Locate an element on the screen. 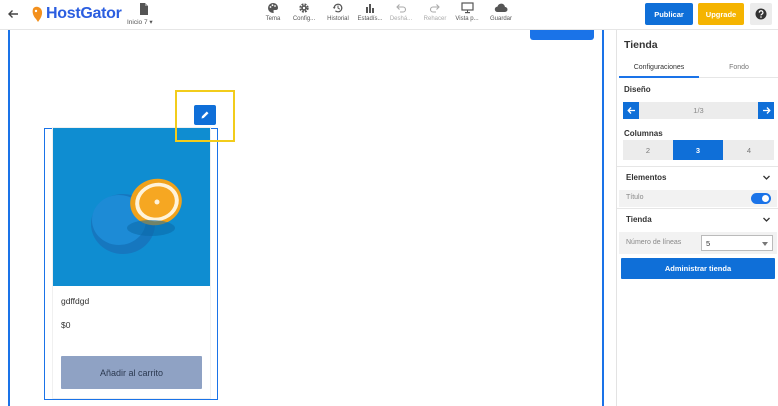 The width and height of the screenshot is (778, 406). design-pager: 1/3 is located at coordinates (698, 110).